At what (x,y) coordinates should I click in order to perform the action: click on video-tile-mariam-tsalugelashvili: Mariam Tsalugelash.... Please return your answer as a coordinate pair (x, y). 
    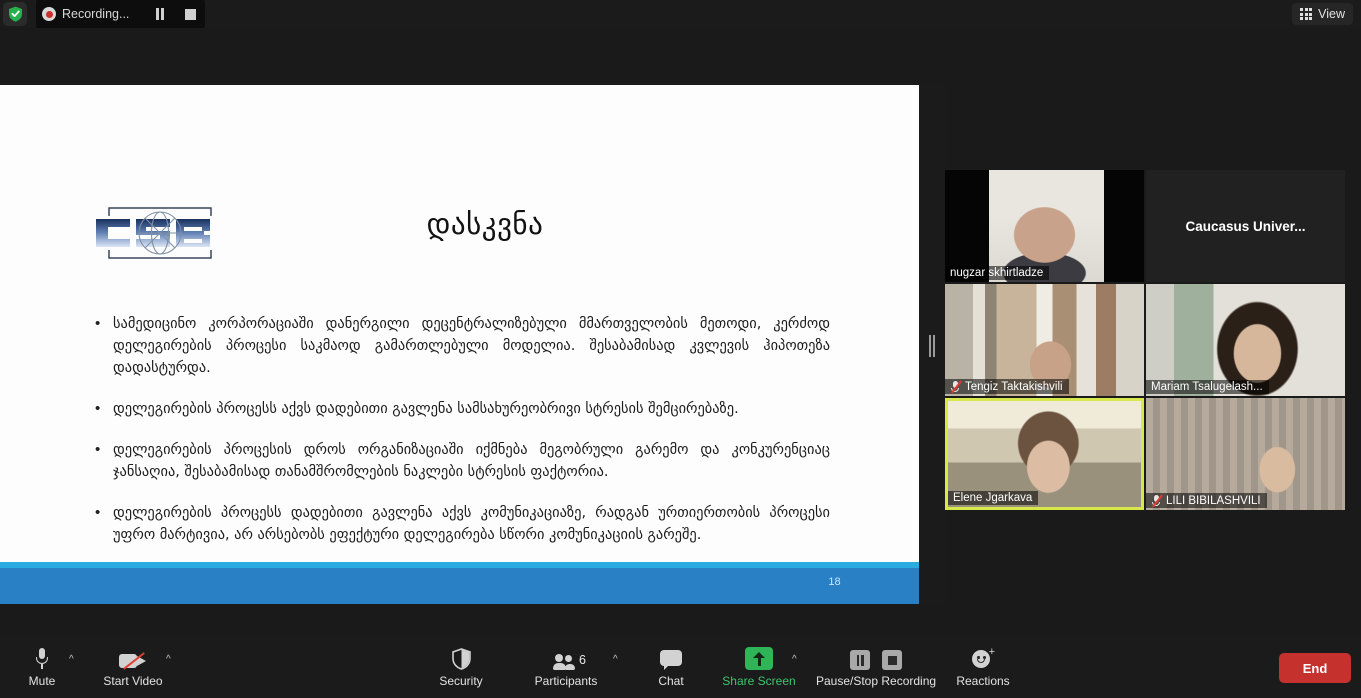
    Looking at the image, I should click on (1245, 340).